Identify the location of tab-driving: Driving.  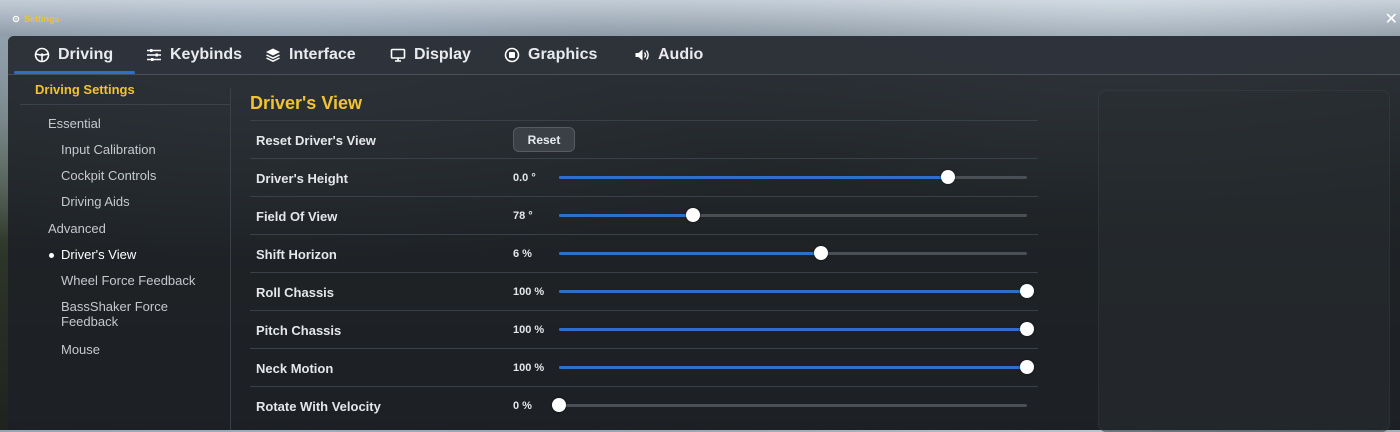
(74, 58).